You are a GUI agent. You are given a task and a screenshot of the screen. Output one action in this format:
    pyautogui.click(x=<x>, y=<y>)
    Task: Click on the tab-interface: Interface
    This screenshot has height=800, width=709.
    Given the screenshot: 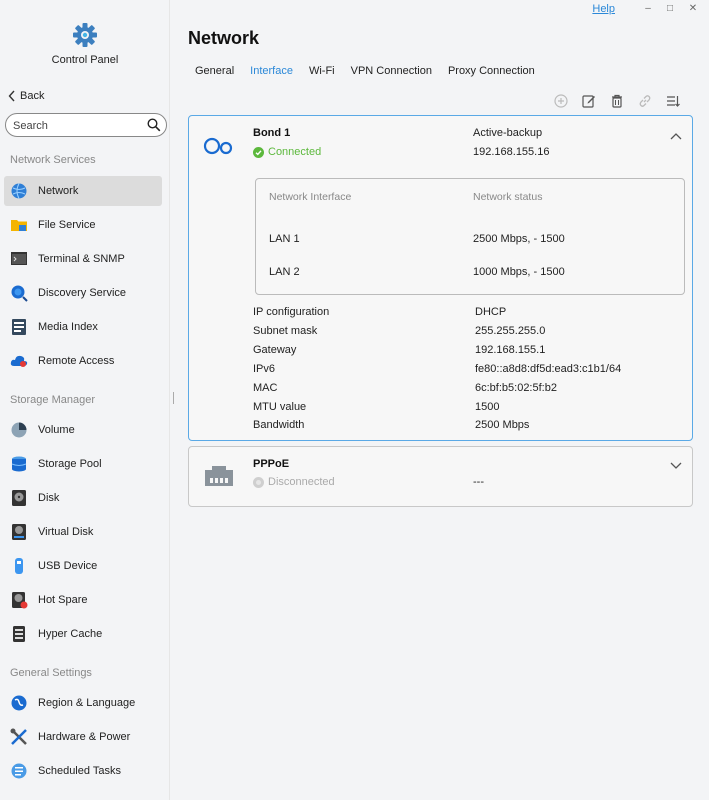 What is the action you would take?
    pyautogui.click(x=271, y=71)
    